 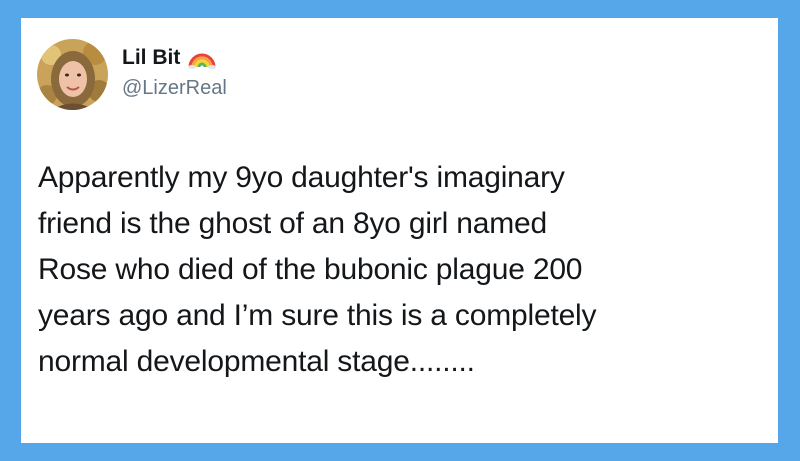 I want to click on tweet-text-line: friend is the ghost of an 8yo girl named, so click(x=292, y=223).